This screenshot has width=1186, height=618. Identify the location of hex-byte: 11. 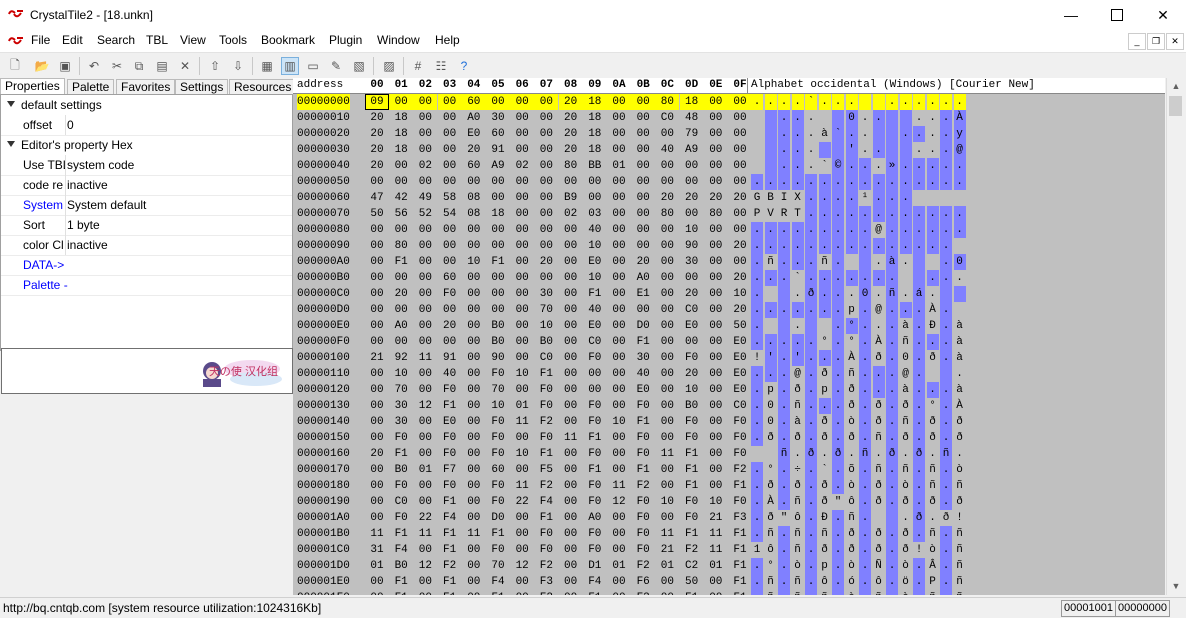
(522, 422).